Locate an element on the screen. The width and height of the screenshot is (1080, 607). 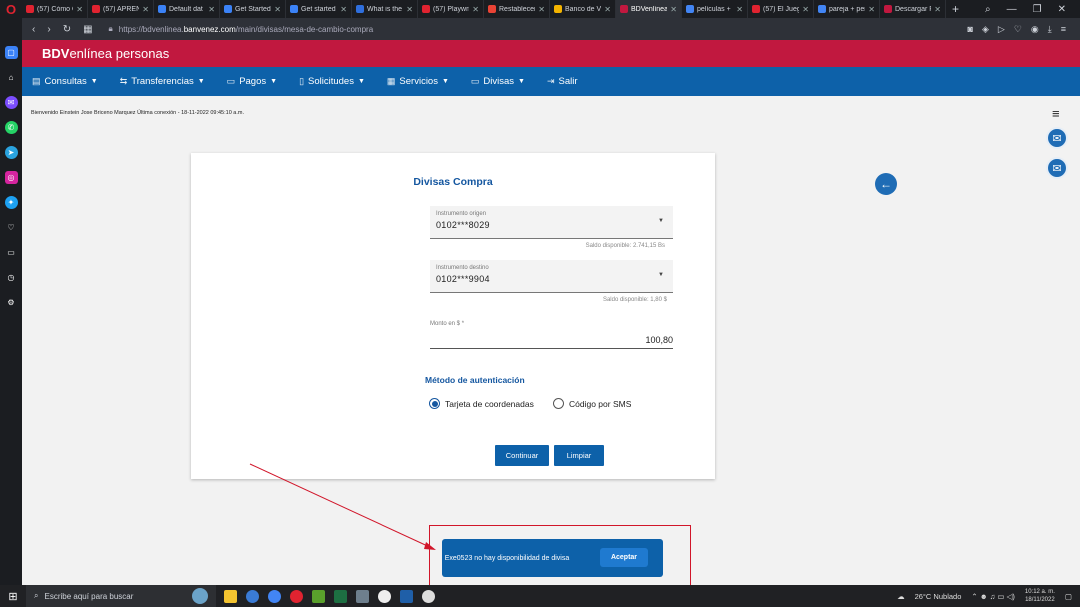
origen-select: Instrumento origen 0102***8029 ▼ is located at coordinates (551, 222).